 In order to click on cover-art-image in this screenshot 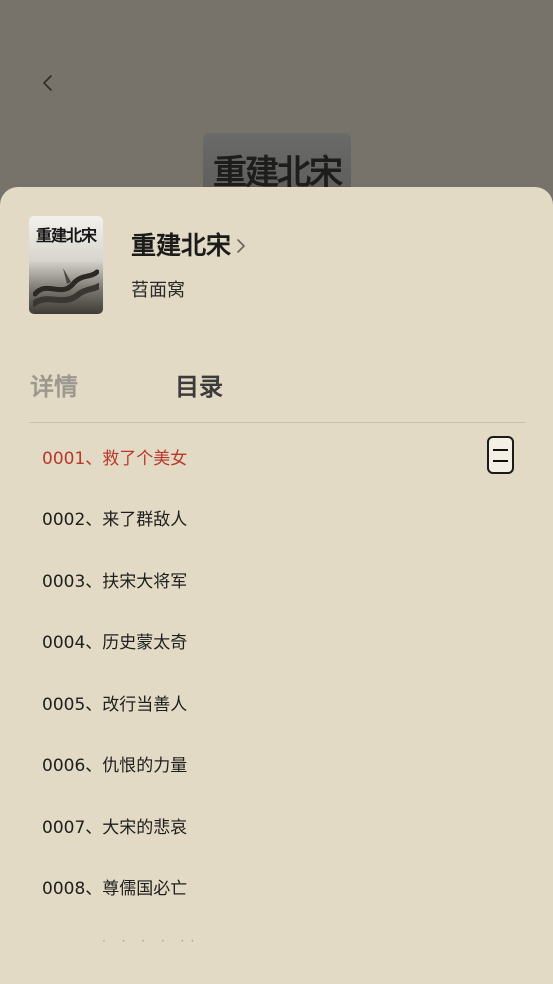, I will do `click(66, 287)`.